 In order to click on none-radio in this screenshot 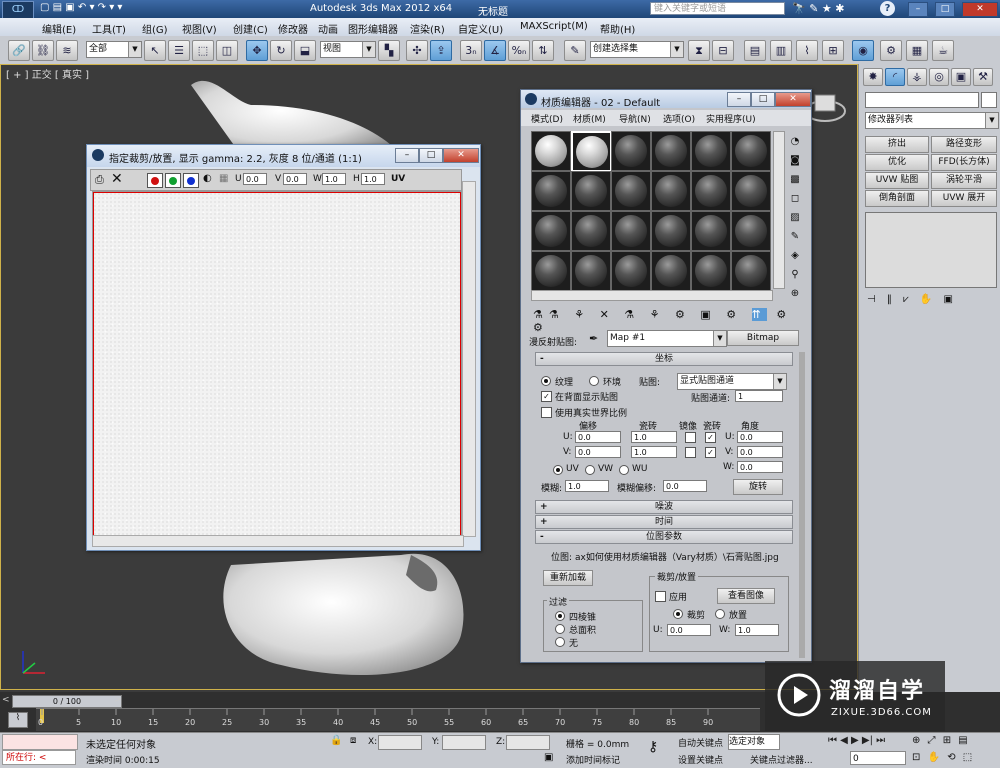, I will do `click(560, 642)`.